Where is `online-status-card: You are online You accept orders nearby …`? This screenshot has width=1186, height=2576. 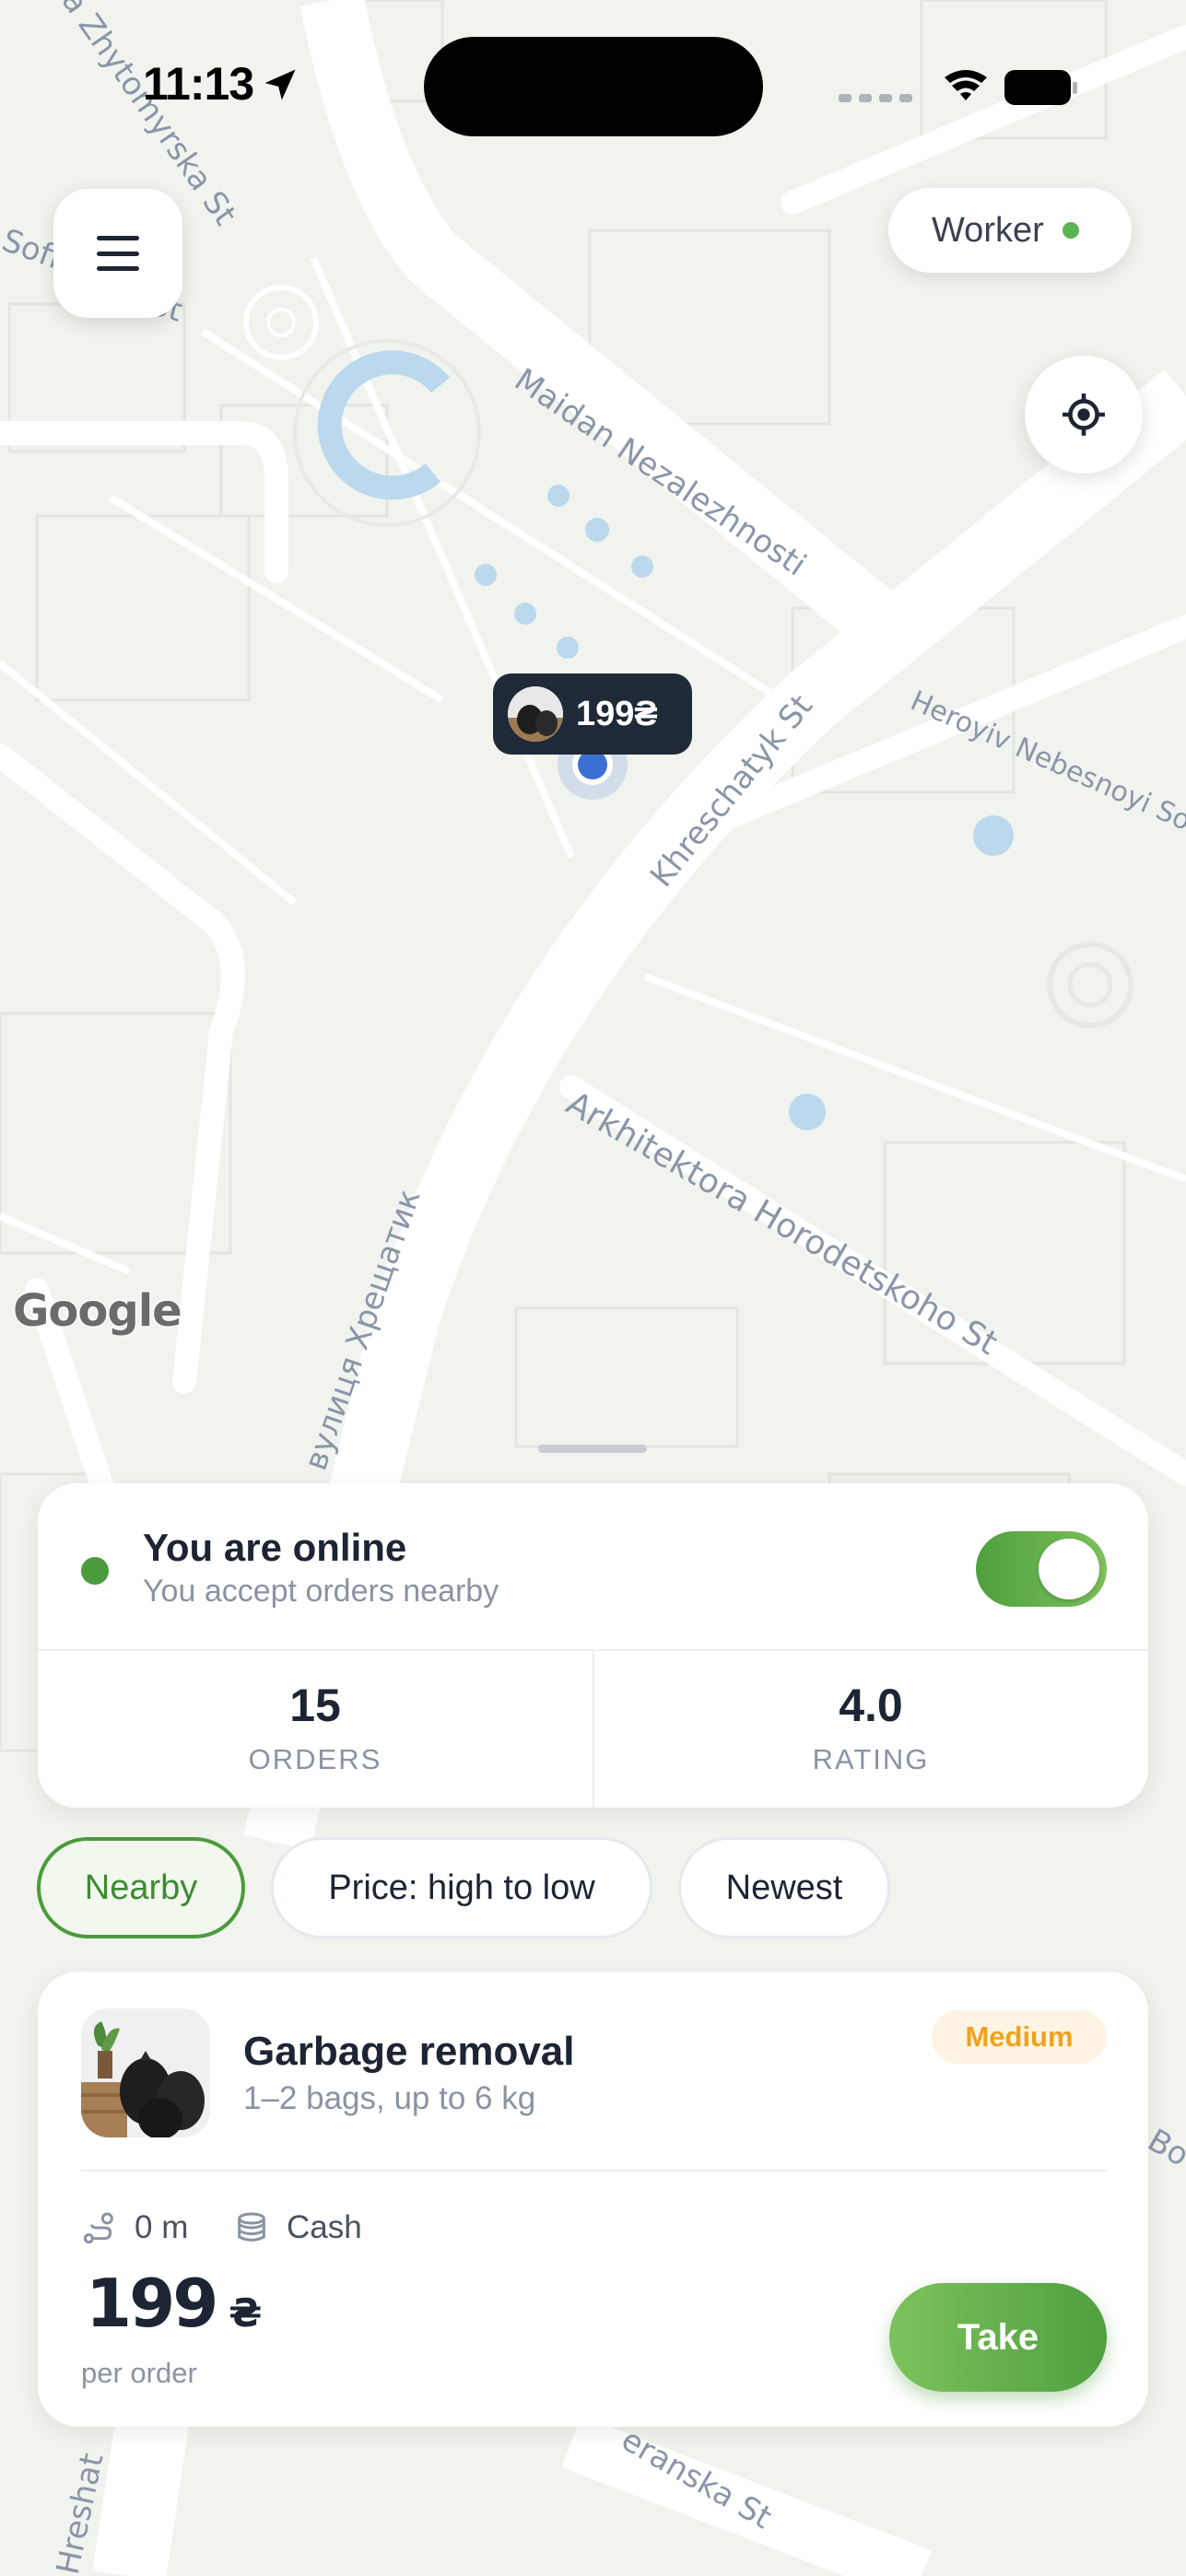
online-status-card: You are online You accept orders nearby … is located at coordinates (593, 1645).